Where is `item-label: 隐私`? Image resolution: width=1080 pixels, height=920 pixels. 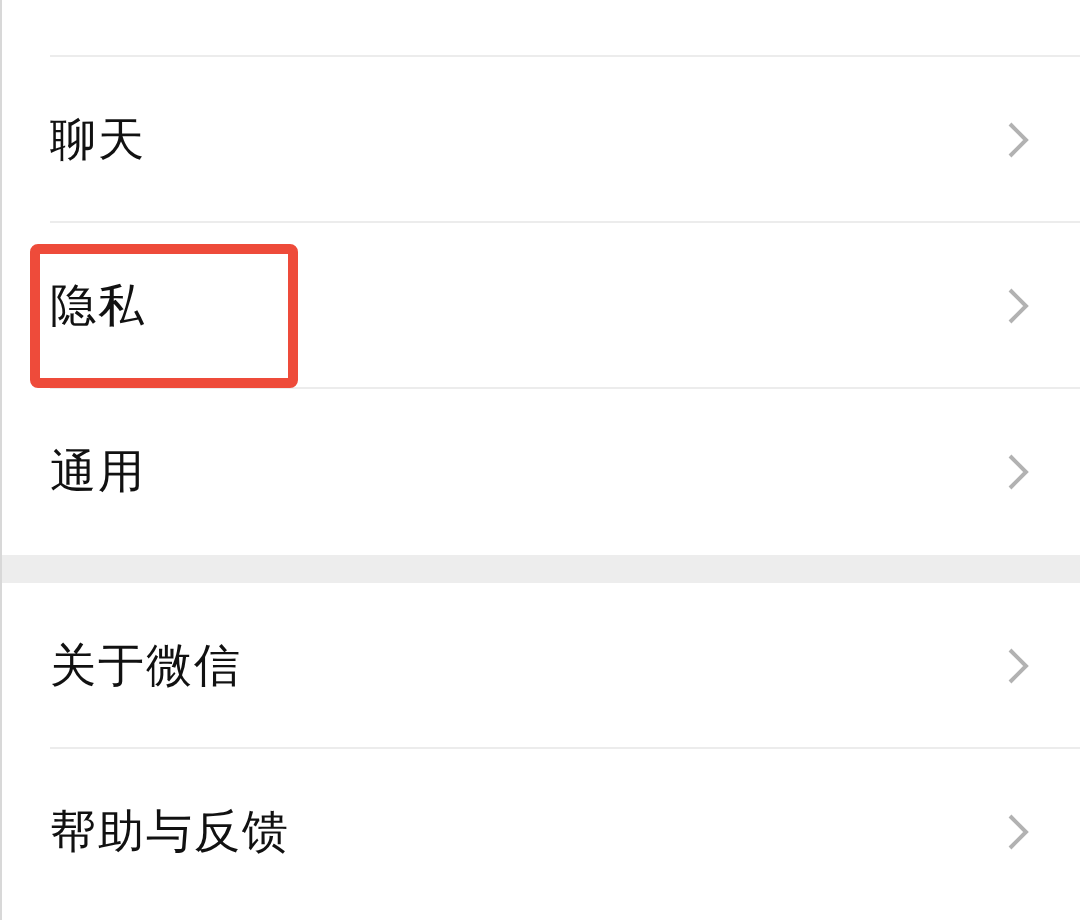
item-label: 隐私 is located at coordinates (98, 305).